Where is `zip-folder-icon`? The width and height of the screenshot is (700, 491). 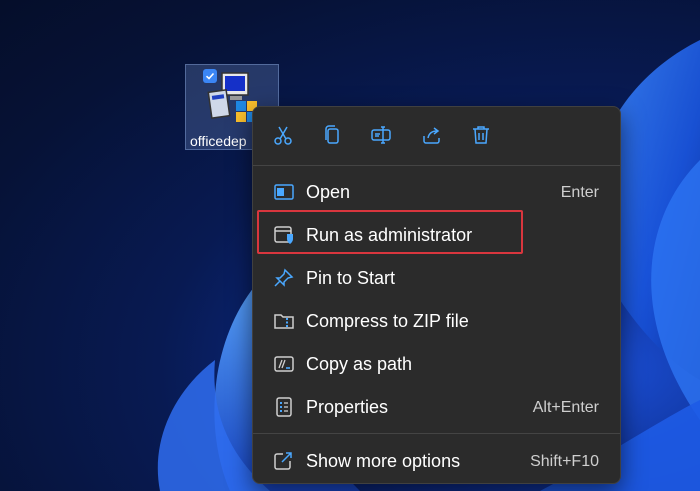 zip-folder-icon is located at coordinates (284, 321).